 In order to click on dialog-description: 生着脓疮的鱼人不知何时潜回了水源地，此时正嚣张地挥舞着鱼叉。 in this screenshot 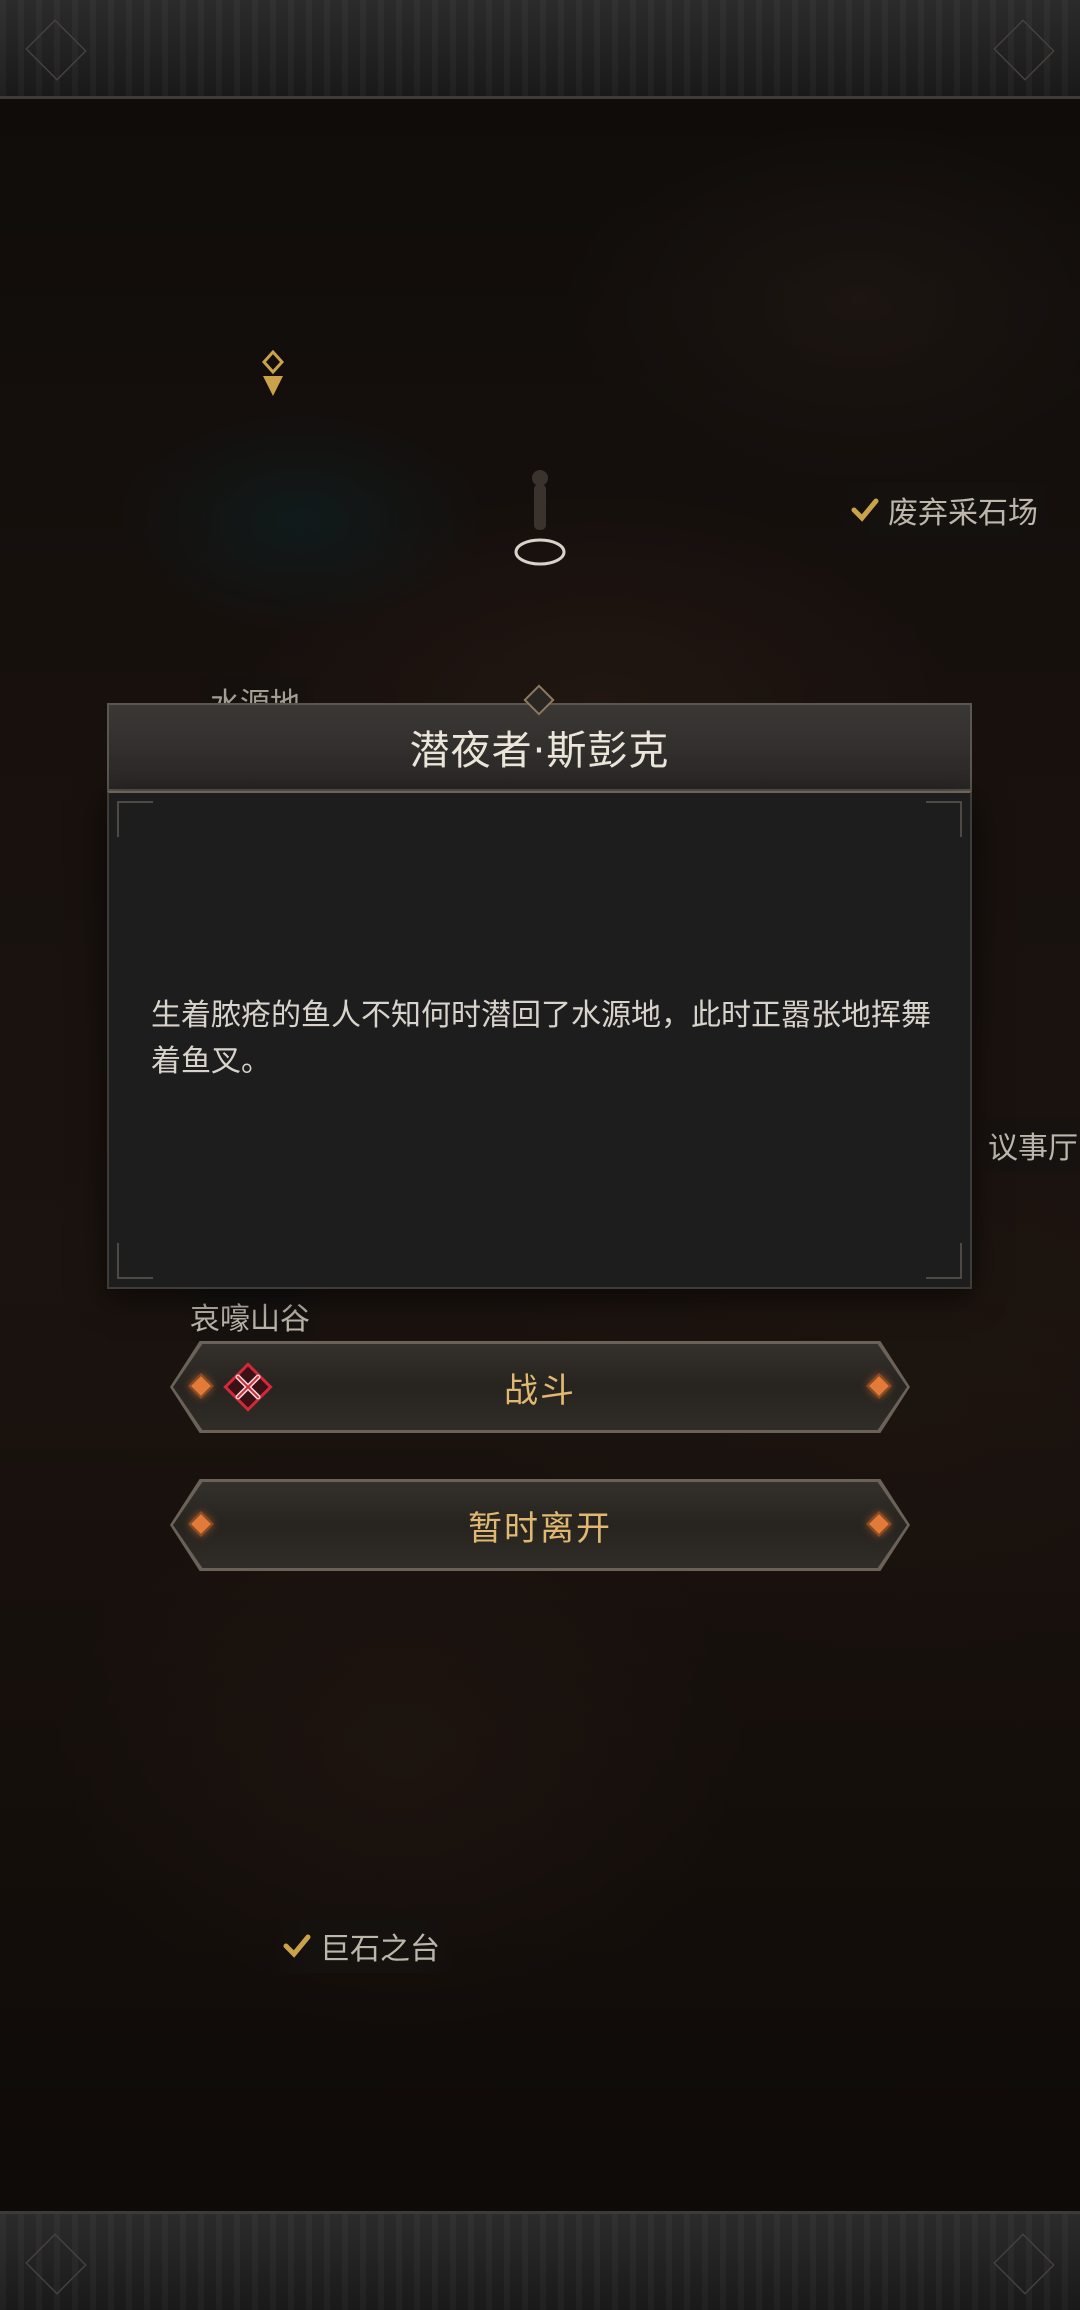, I will do `click(541, 1038)`.